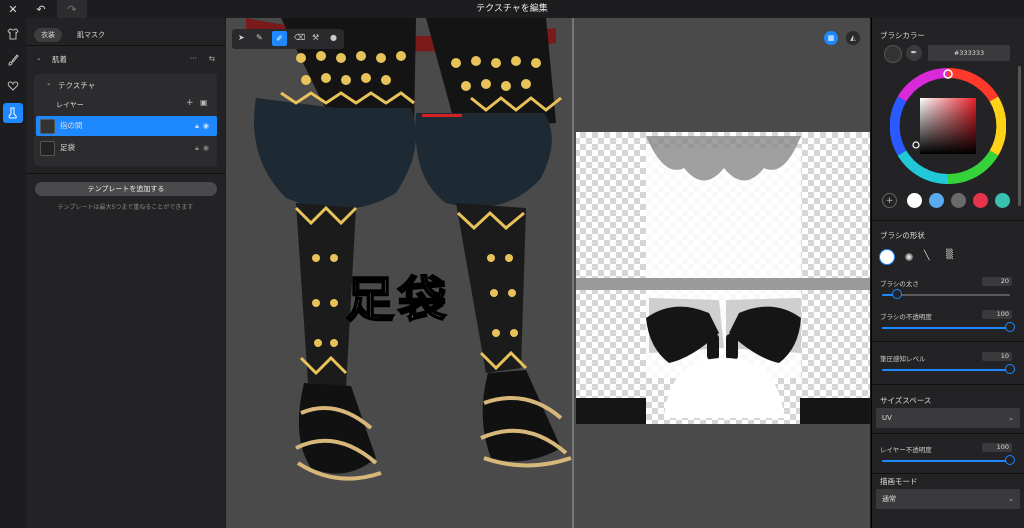 This screenshot has height=528, width=1024. What do you see at coordinates (997, 314) in the screenshot?
I see `brush-opacity-value: 100` at bounding box center [997, 314].